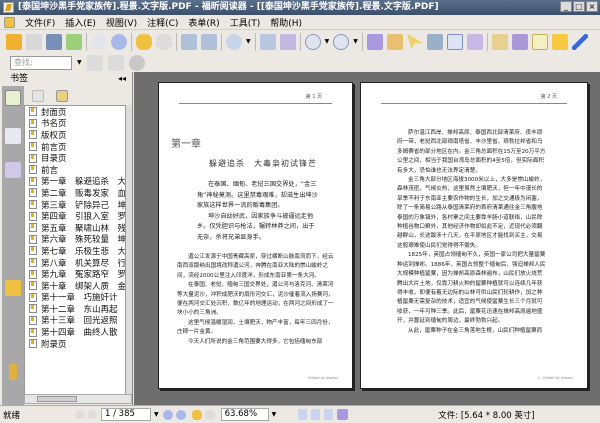 The height and width of the screenshot is (423, 600). What do you see at coordinates (144, 41) in the screenshot?
I see `back-arrow-icon` at bounding box center [144, 41].